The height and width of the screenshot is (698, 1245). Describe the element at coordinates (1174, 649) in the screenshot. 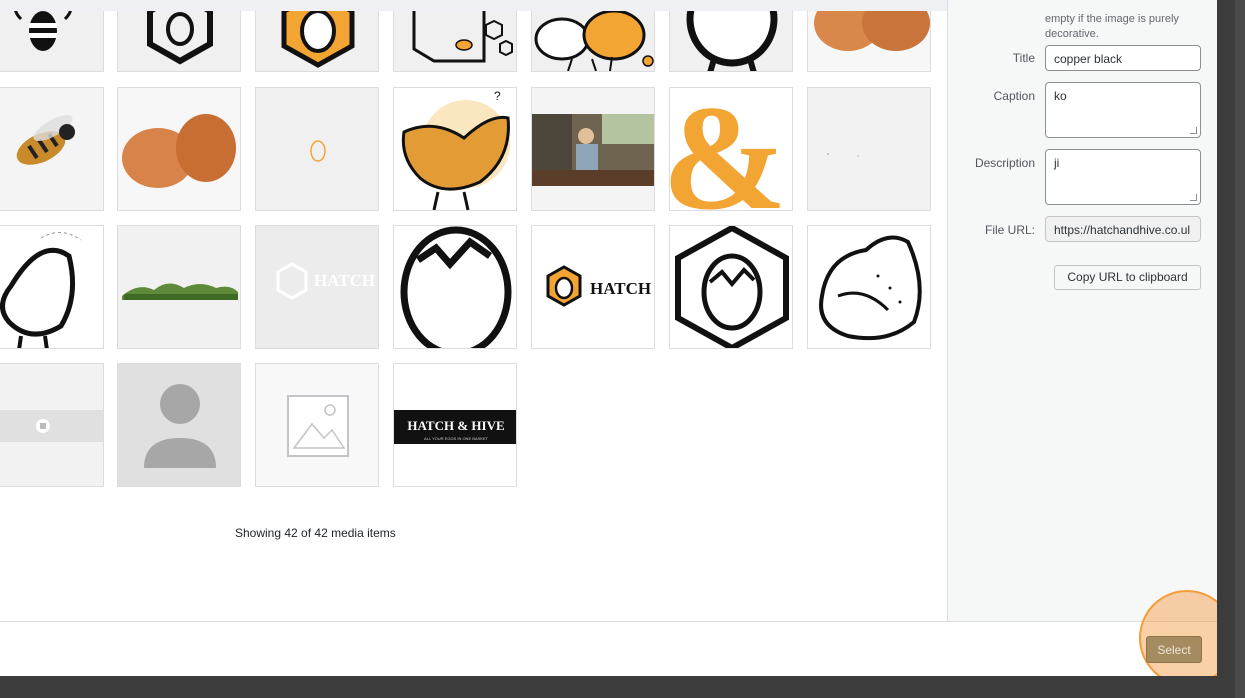

I see `select-button: Select` at that location.